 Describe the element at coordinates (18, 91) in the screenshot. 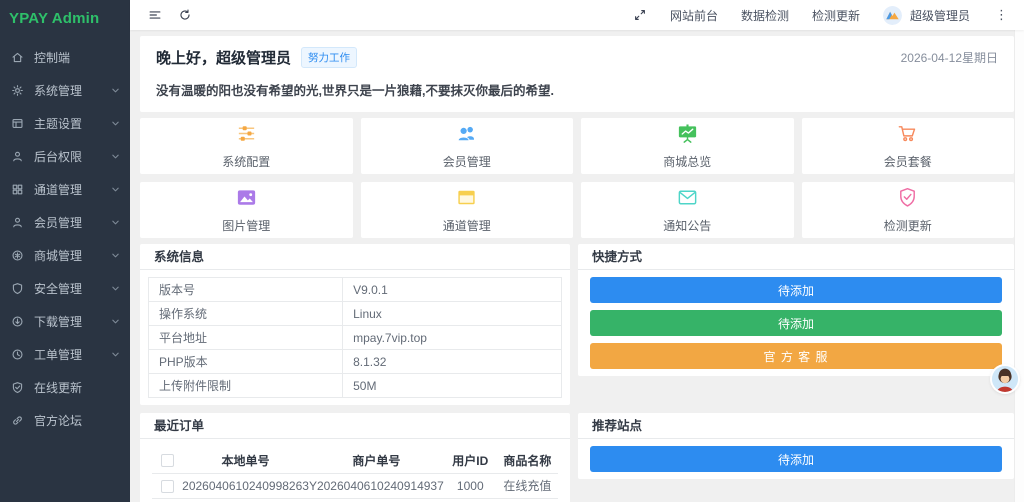

I see `gear-icon` at that location.